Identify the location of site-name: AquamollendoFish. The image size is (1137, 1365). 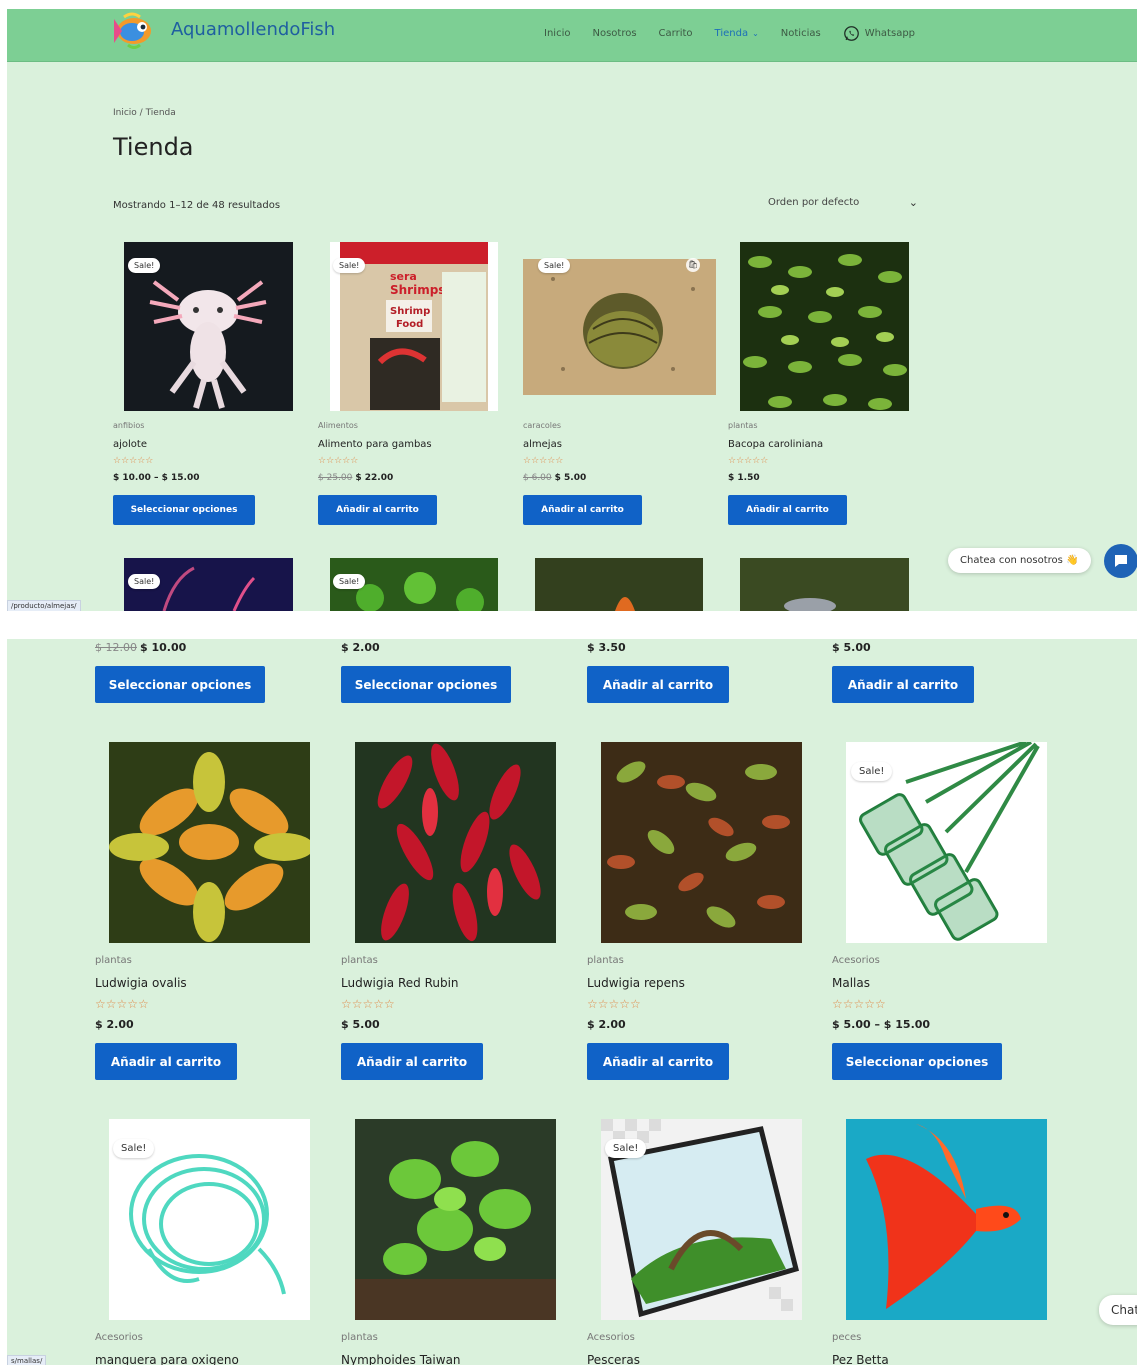
(253, 29).